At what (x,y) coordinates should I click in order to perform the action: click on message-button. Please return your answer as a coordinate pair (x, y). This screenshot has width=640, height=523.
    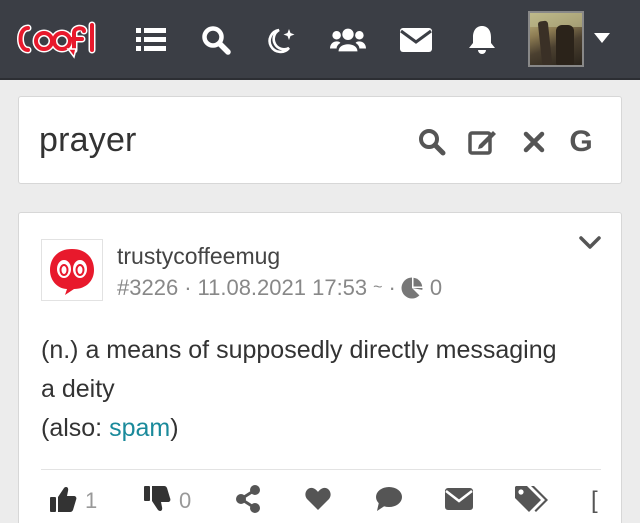
    Looking at the image, I should click on (459, 501).